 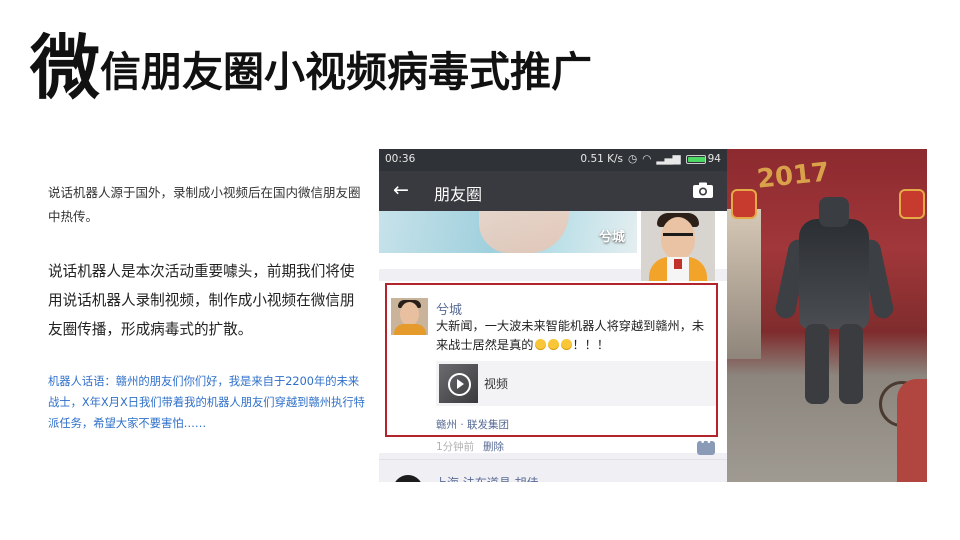 I want to click on delete-link: 删除, so click(x=493, y=446).